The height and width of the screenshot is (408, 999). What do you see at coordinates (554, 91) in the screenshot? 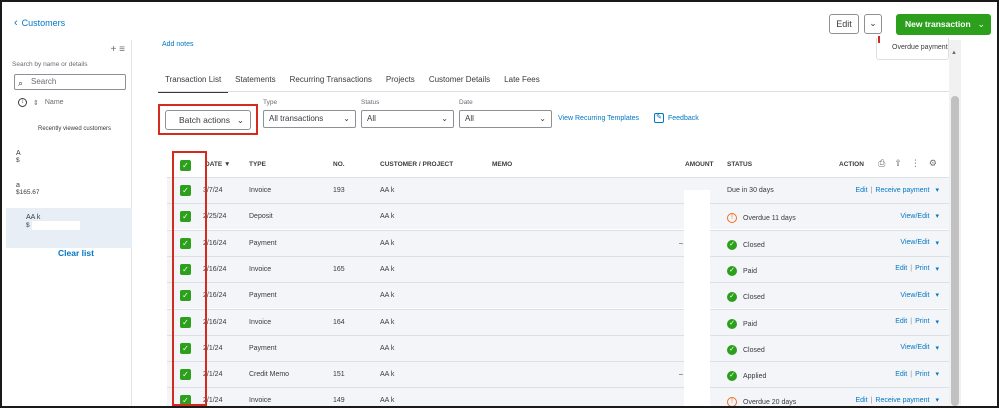
I see `tab-divider` at bounding box center [554, 91].